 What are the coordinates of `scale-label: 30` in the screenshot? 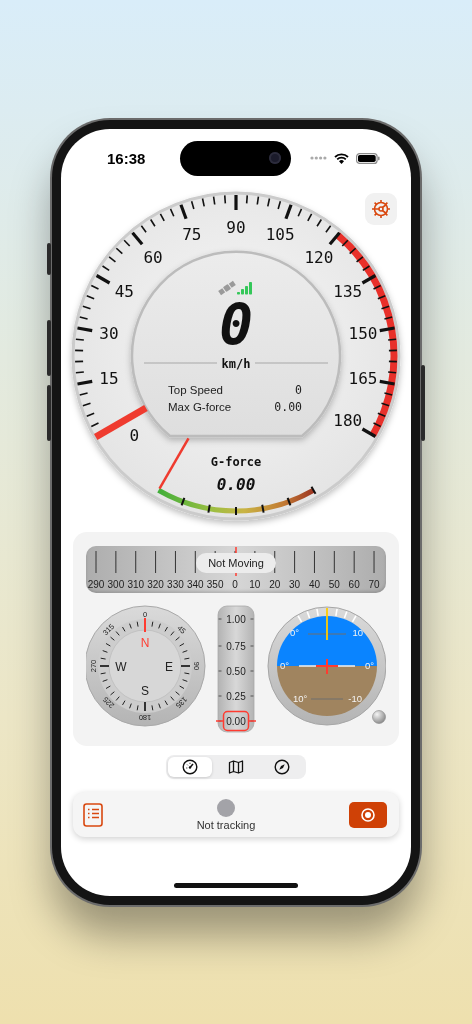 It's located at (109, 334).